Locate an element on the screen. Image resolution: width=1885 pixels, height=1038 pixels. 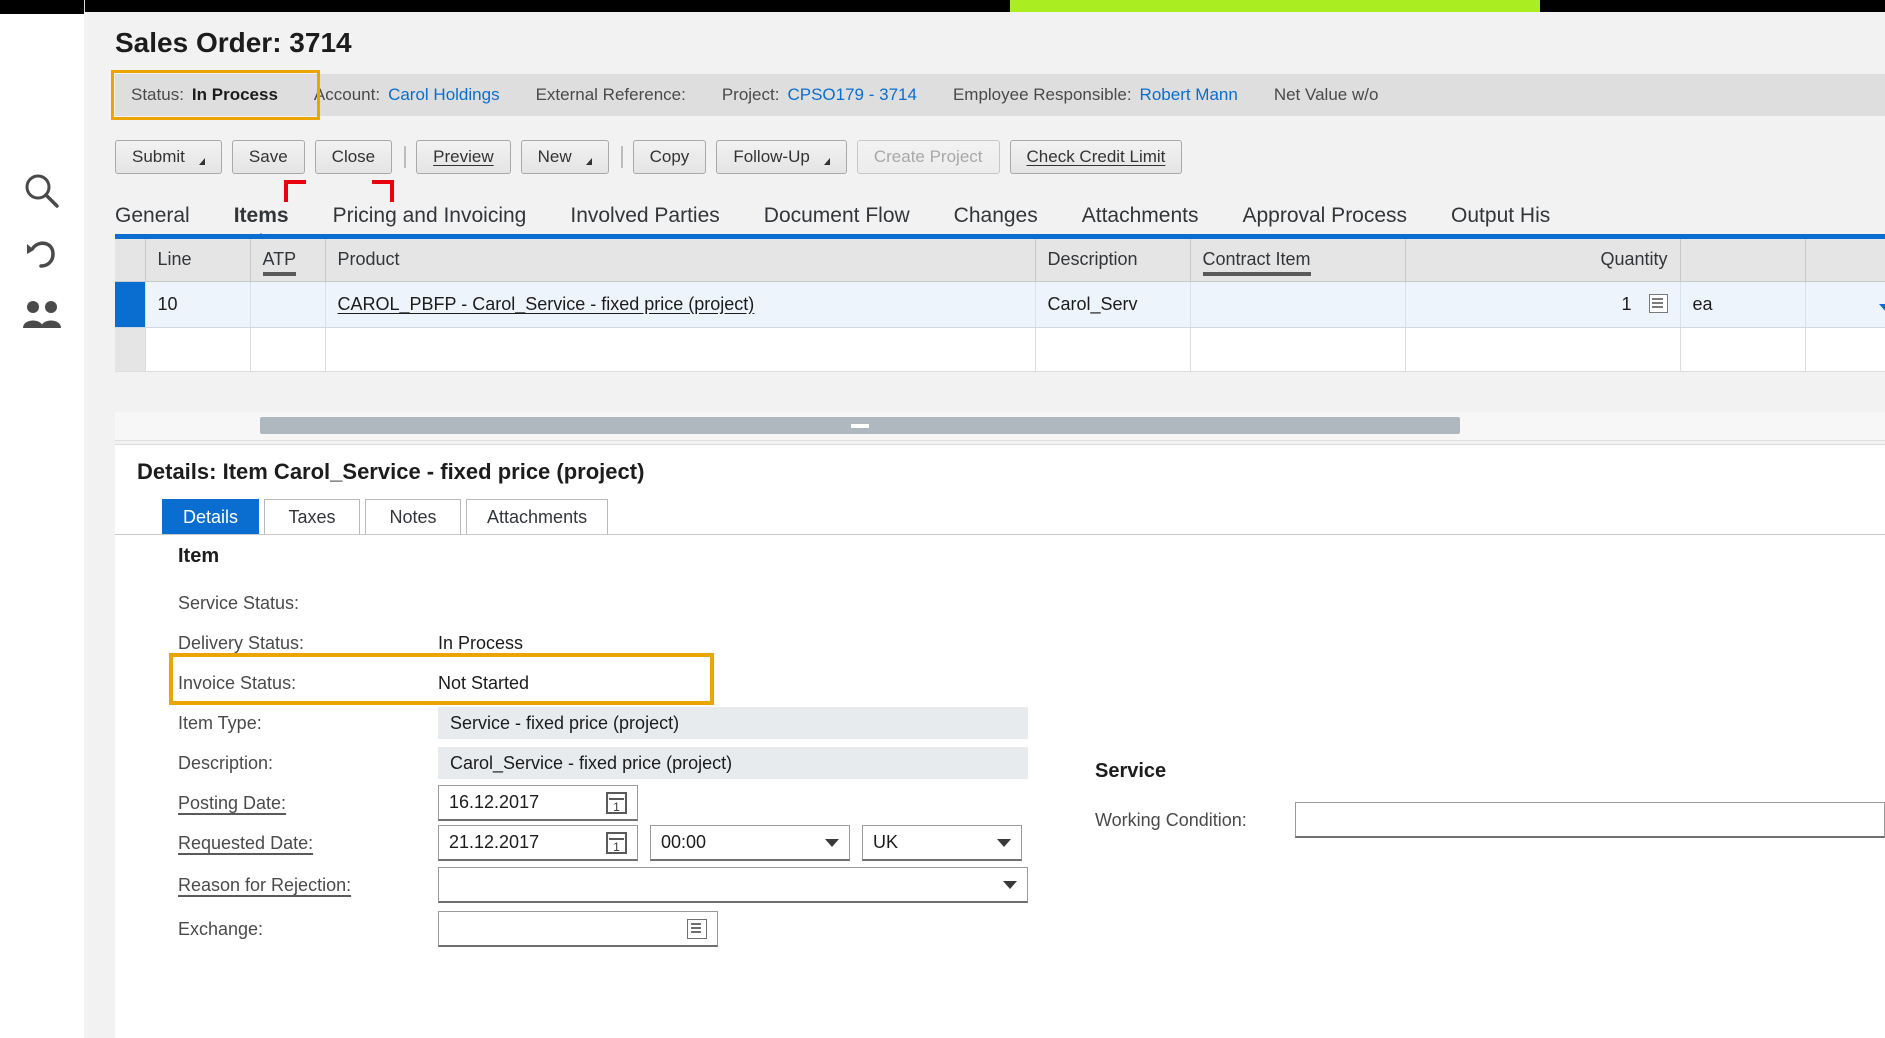
form-row-posting-date: Posting Date: 16.12.2017 is located at coordinates (633, 803).